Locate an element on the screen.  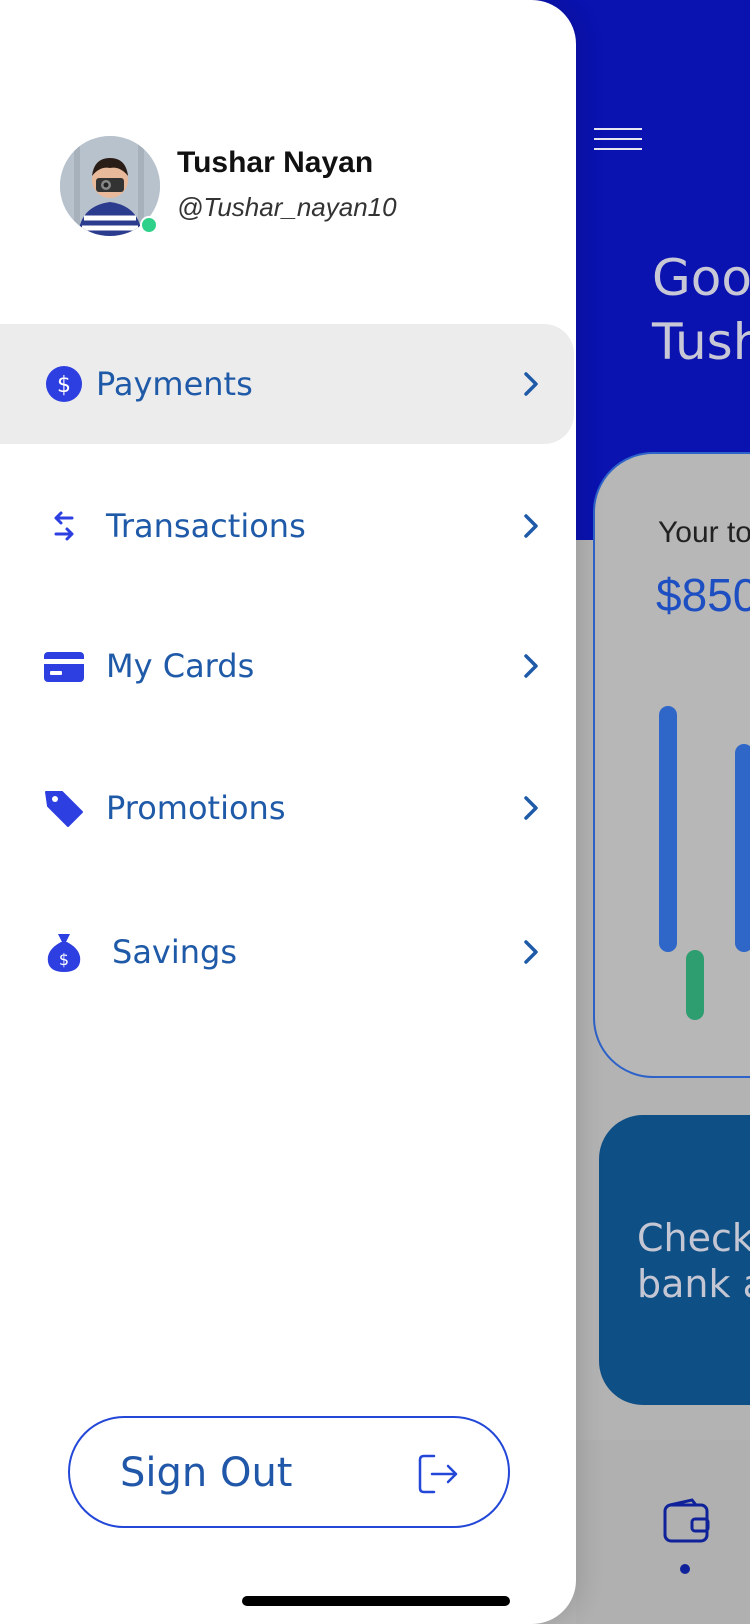
sign-out-label: Sign Out is located at coordinates (206, 1473).